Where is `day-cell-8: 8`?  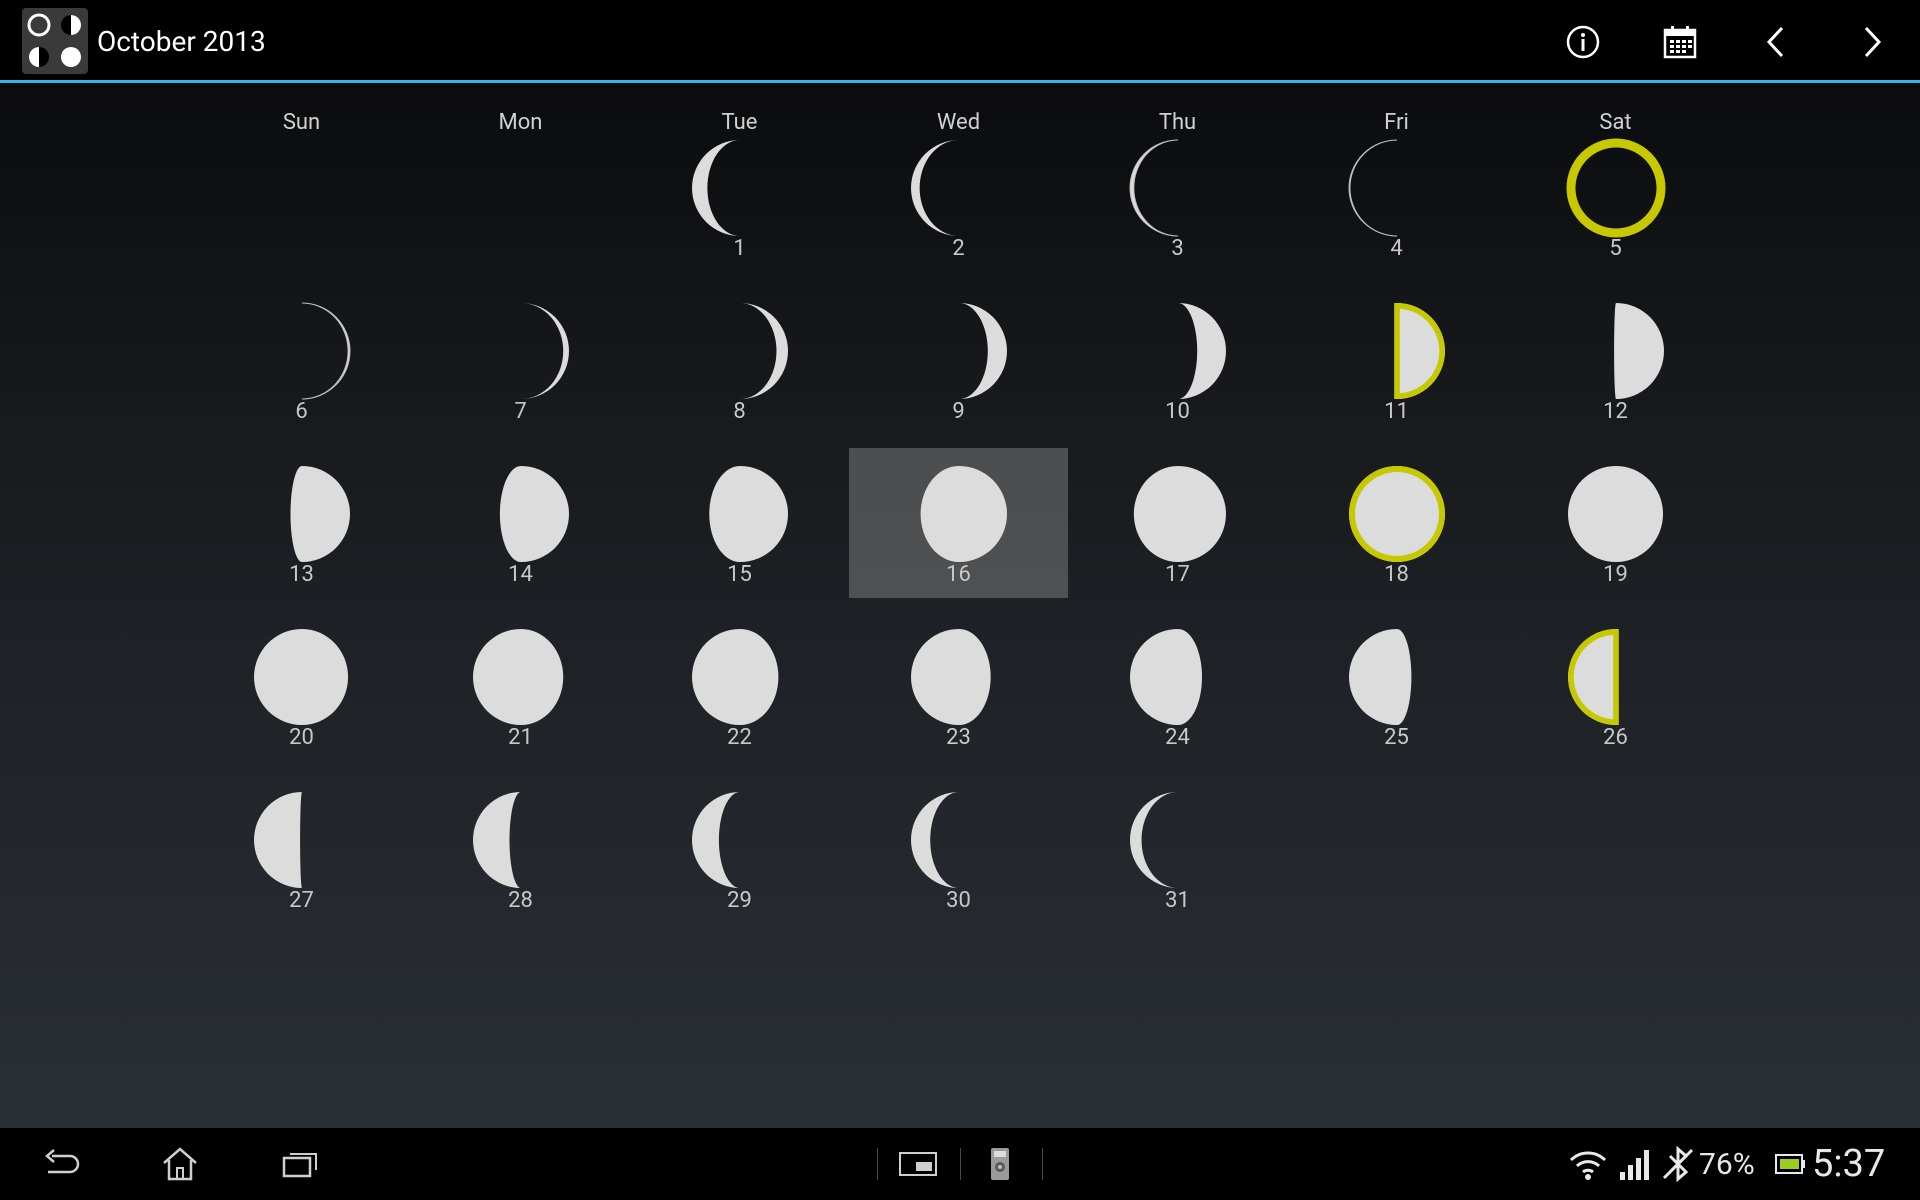 day-cell-8: 8 is located at coordinates (739, 360).